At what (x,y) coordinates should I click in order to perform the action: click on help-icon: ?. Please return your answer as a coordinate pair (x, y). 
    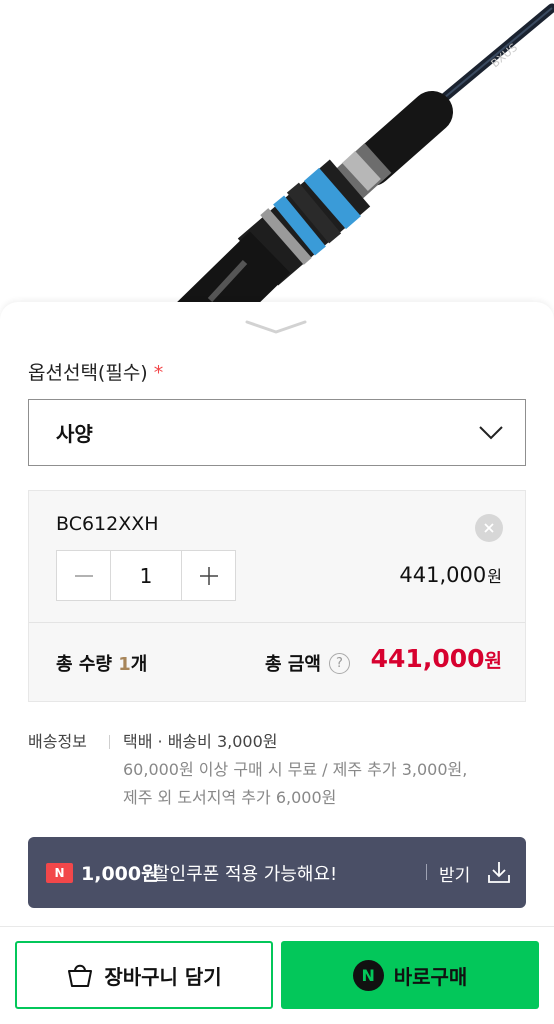
    Looking at the image, I should click on (339, 663).